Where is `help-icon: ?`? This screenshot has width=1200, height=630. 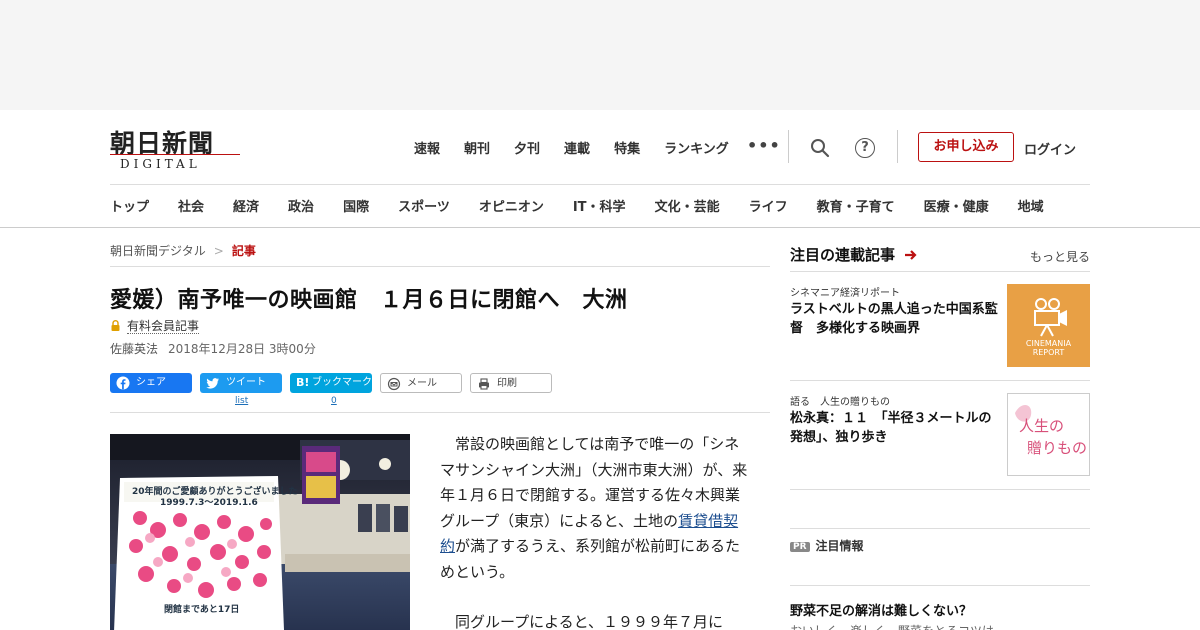
help-icon: ? is located at coordinates (865, 148).